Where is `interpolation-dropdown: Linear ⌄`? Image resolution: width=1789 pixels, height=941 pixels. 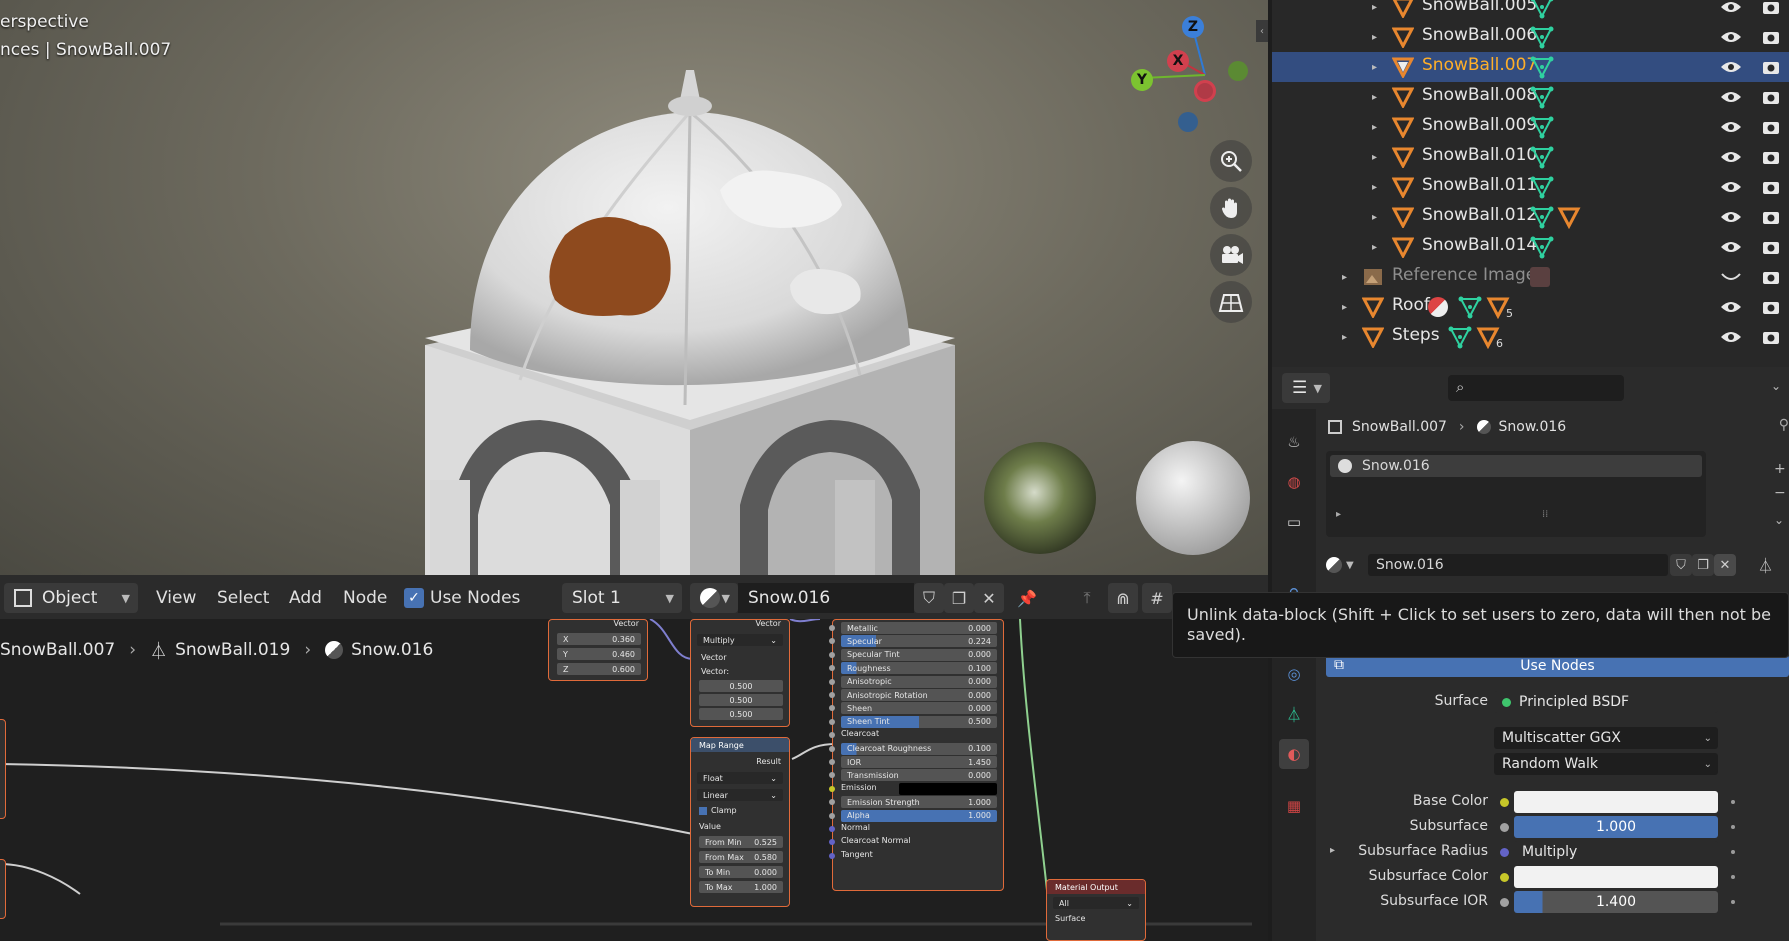
interpolation-dropdown: Linear ⌄ is located at coordinates (740, 795).